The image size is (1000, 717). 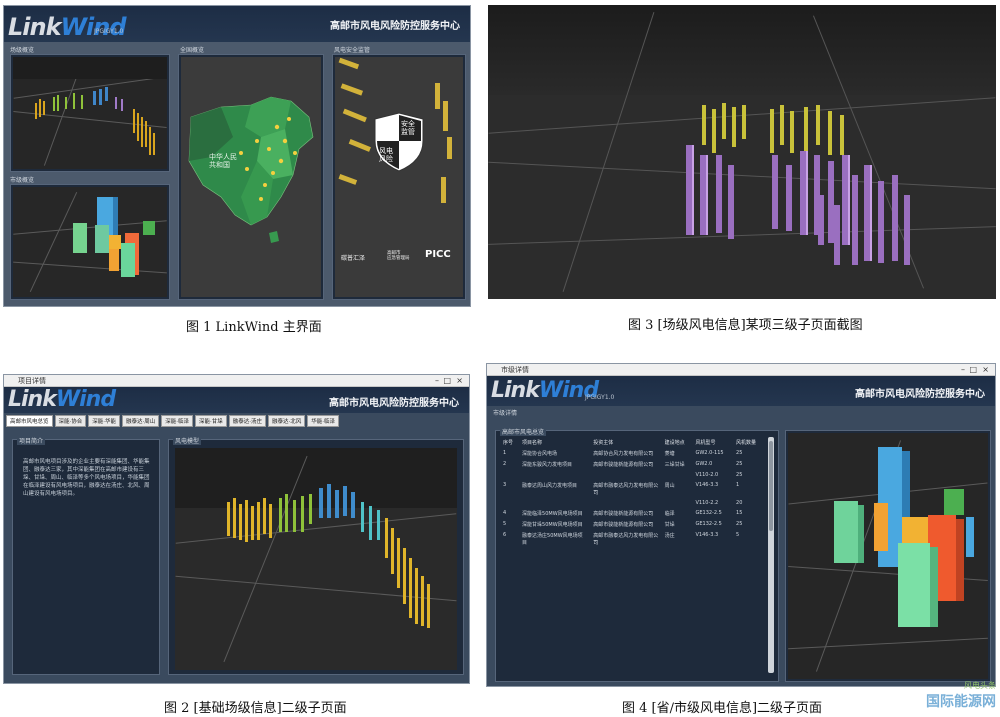 I want to click on wind-model-panel: 风电模型, so click(x=316, y=555).